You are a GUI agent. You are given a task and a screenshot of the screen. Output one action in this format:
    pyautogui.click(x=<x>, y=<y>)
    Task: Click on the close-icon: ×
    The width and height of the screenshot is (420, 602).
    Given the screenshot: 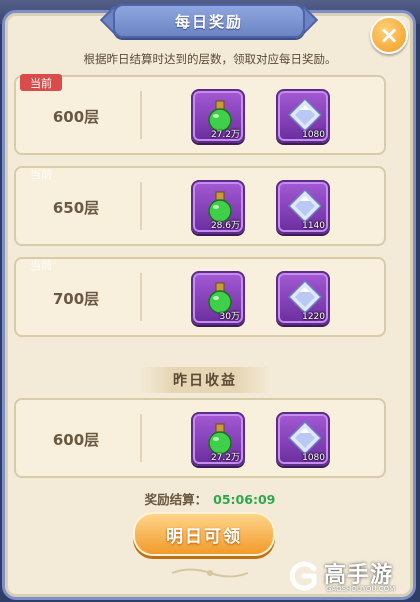 What is the action you would take?
    pyautogui.click(x=389, y=35)
    